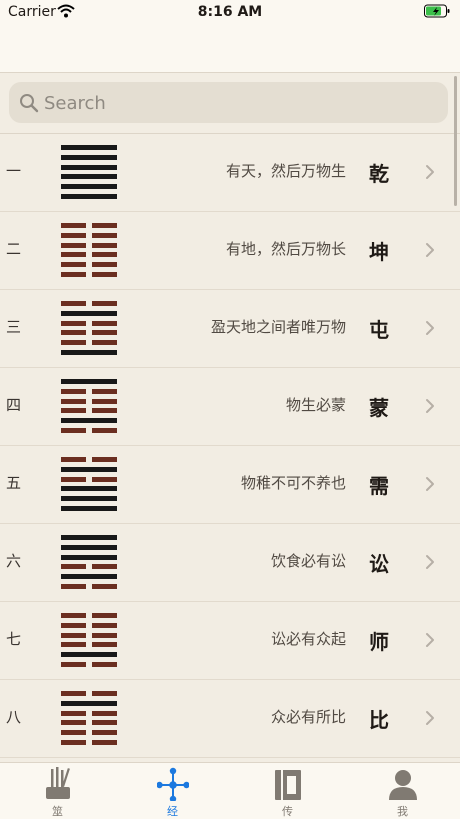 This screenshot has width=460, height=819. Describe the element at coordinates (402, 811) in the screenshot. I see `tab-label-profile: 我` at that location.